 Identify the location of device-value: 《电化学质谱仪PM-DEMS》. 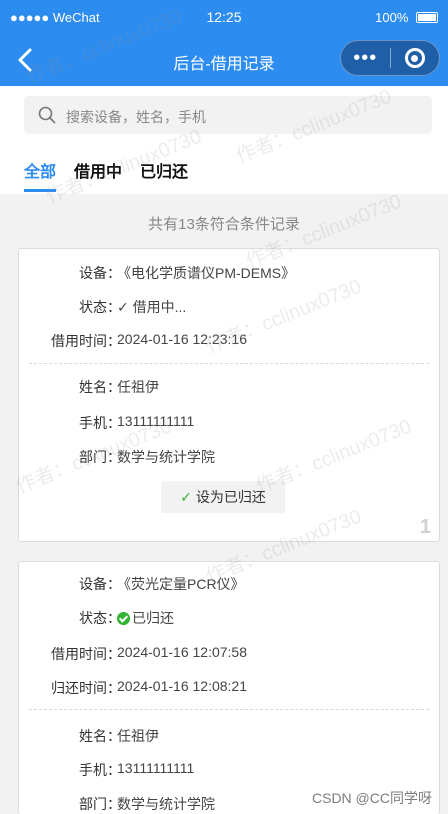
(206, 273).